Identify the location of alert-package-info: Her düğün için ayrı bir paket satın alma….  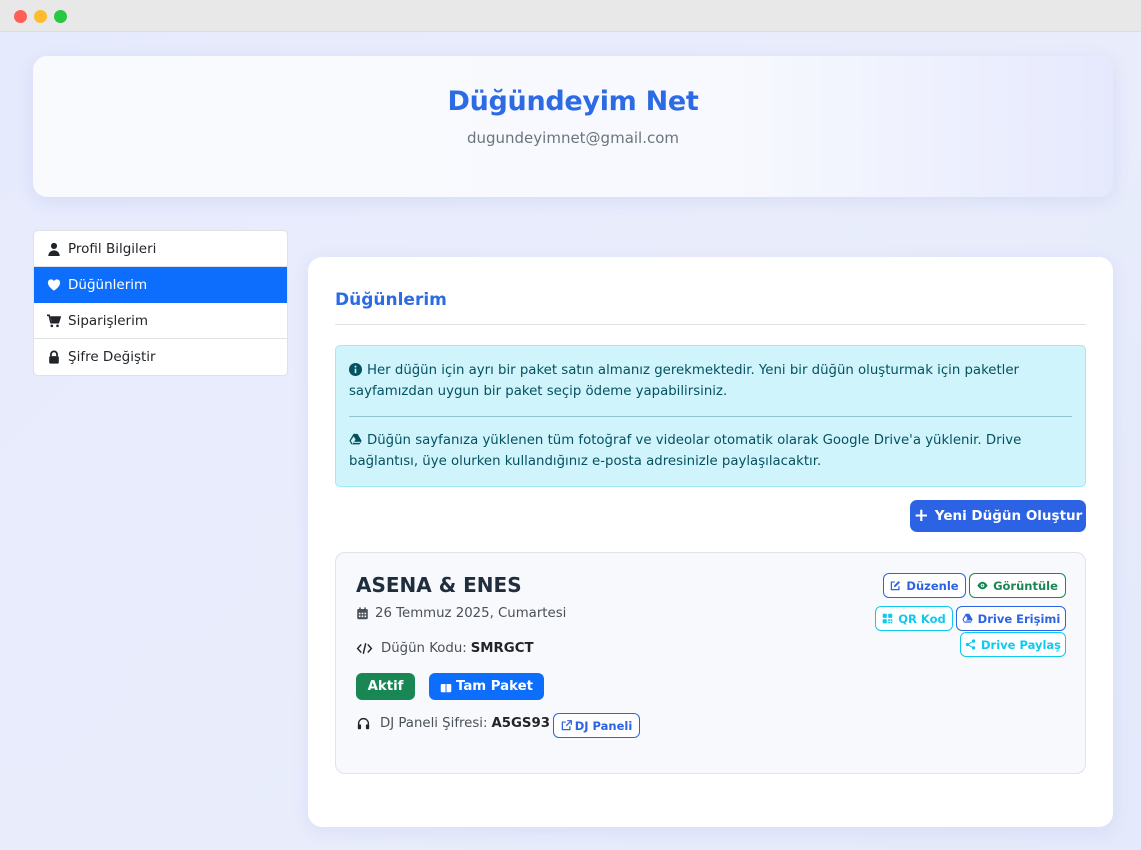
(710, 381).